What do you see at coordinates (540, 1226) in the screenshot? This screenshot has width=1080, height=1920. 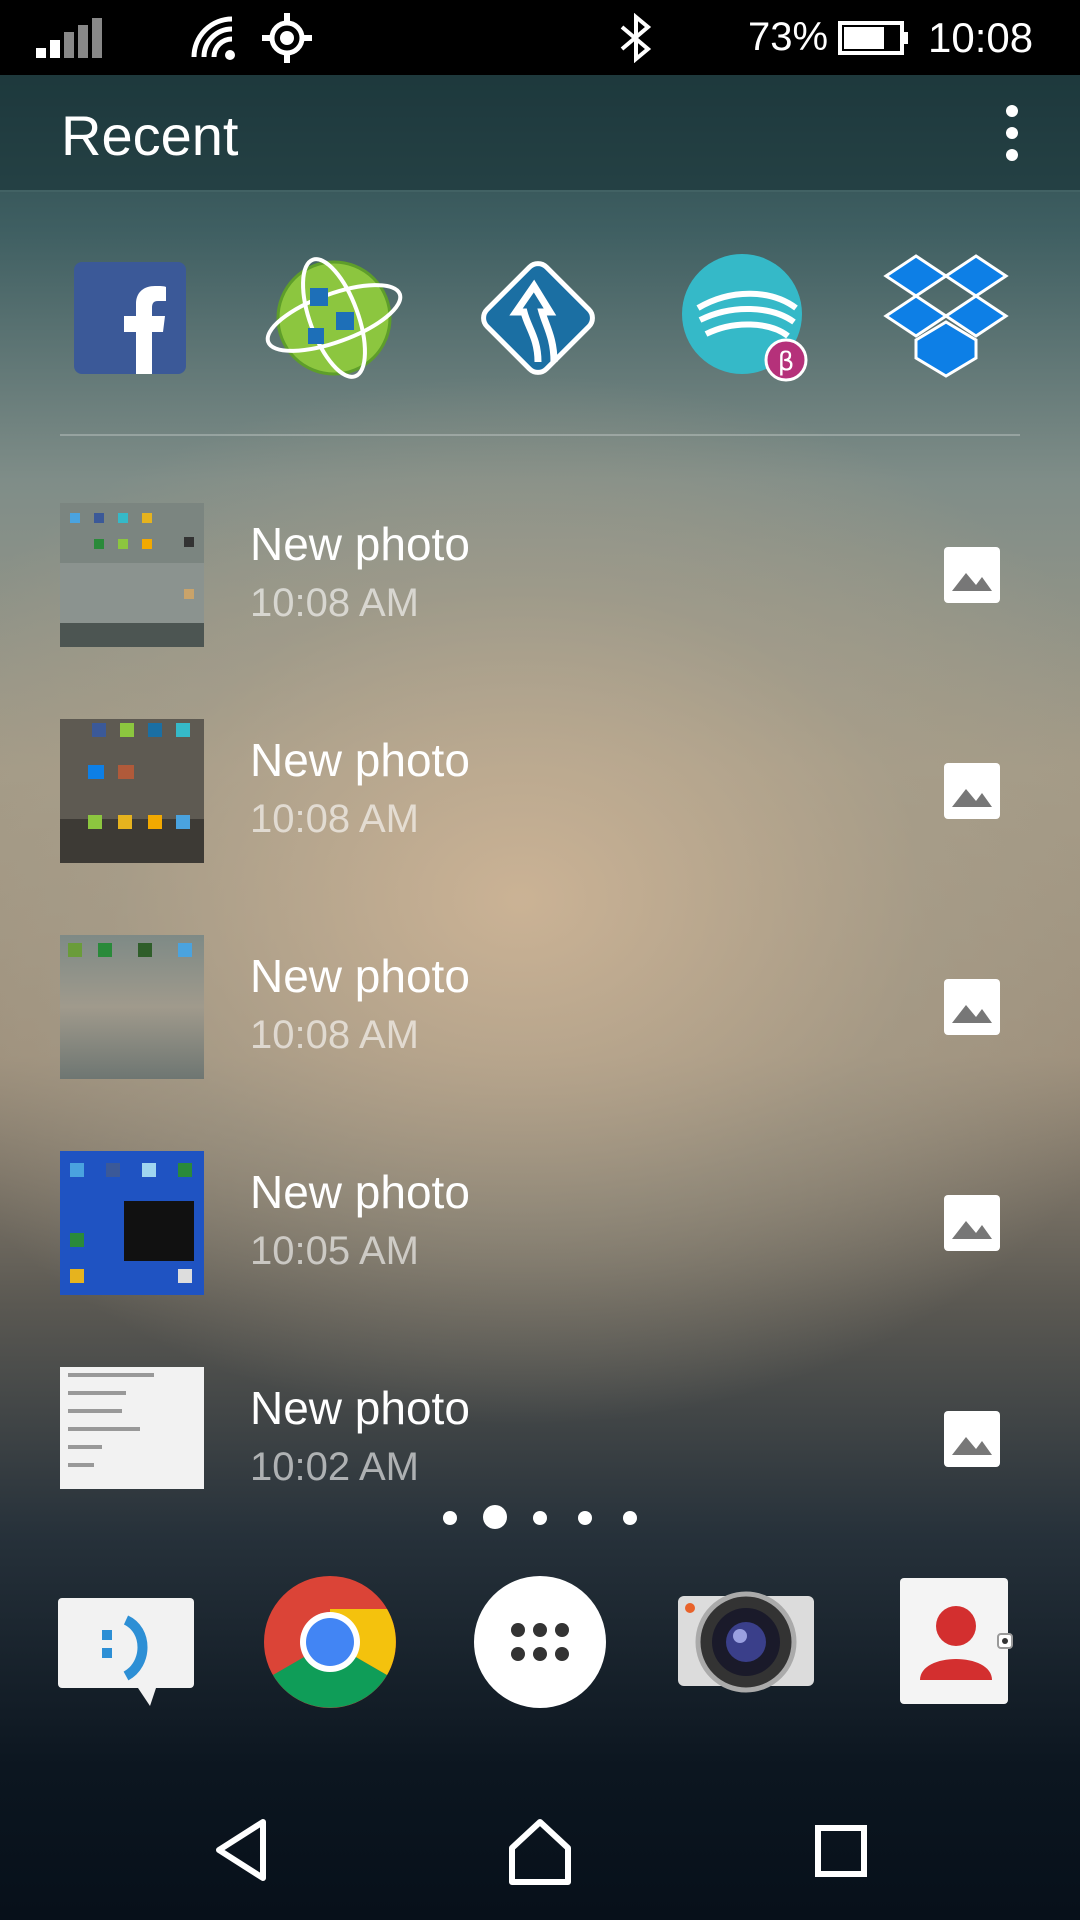 I see `list-item: New photo 10:05 AM` at bounding box center [540, 1226].